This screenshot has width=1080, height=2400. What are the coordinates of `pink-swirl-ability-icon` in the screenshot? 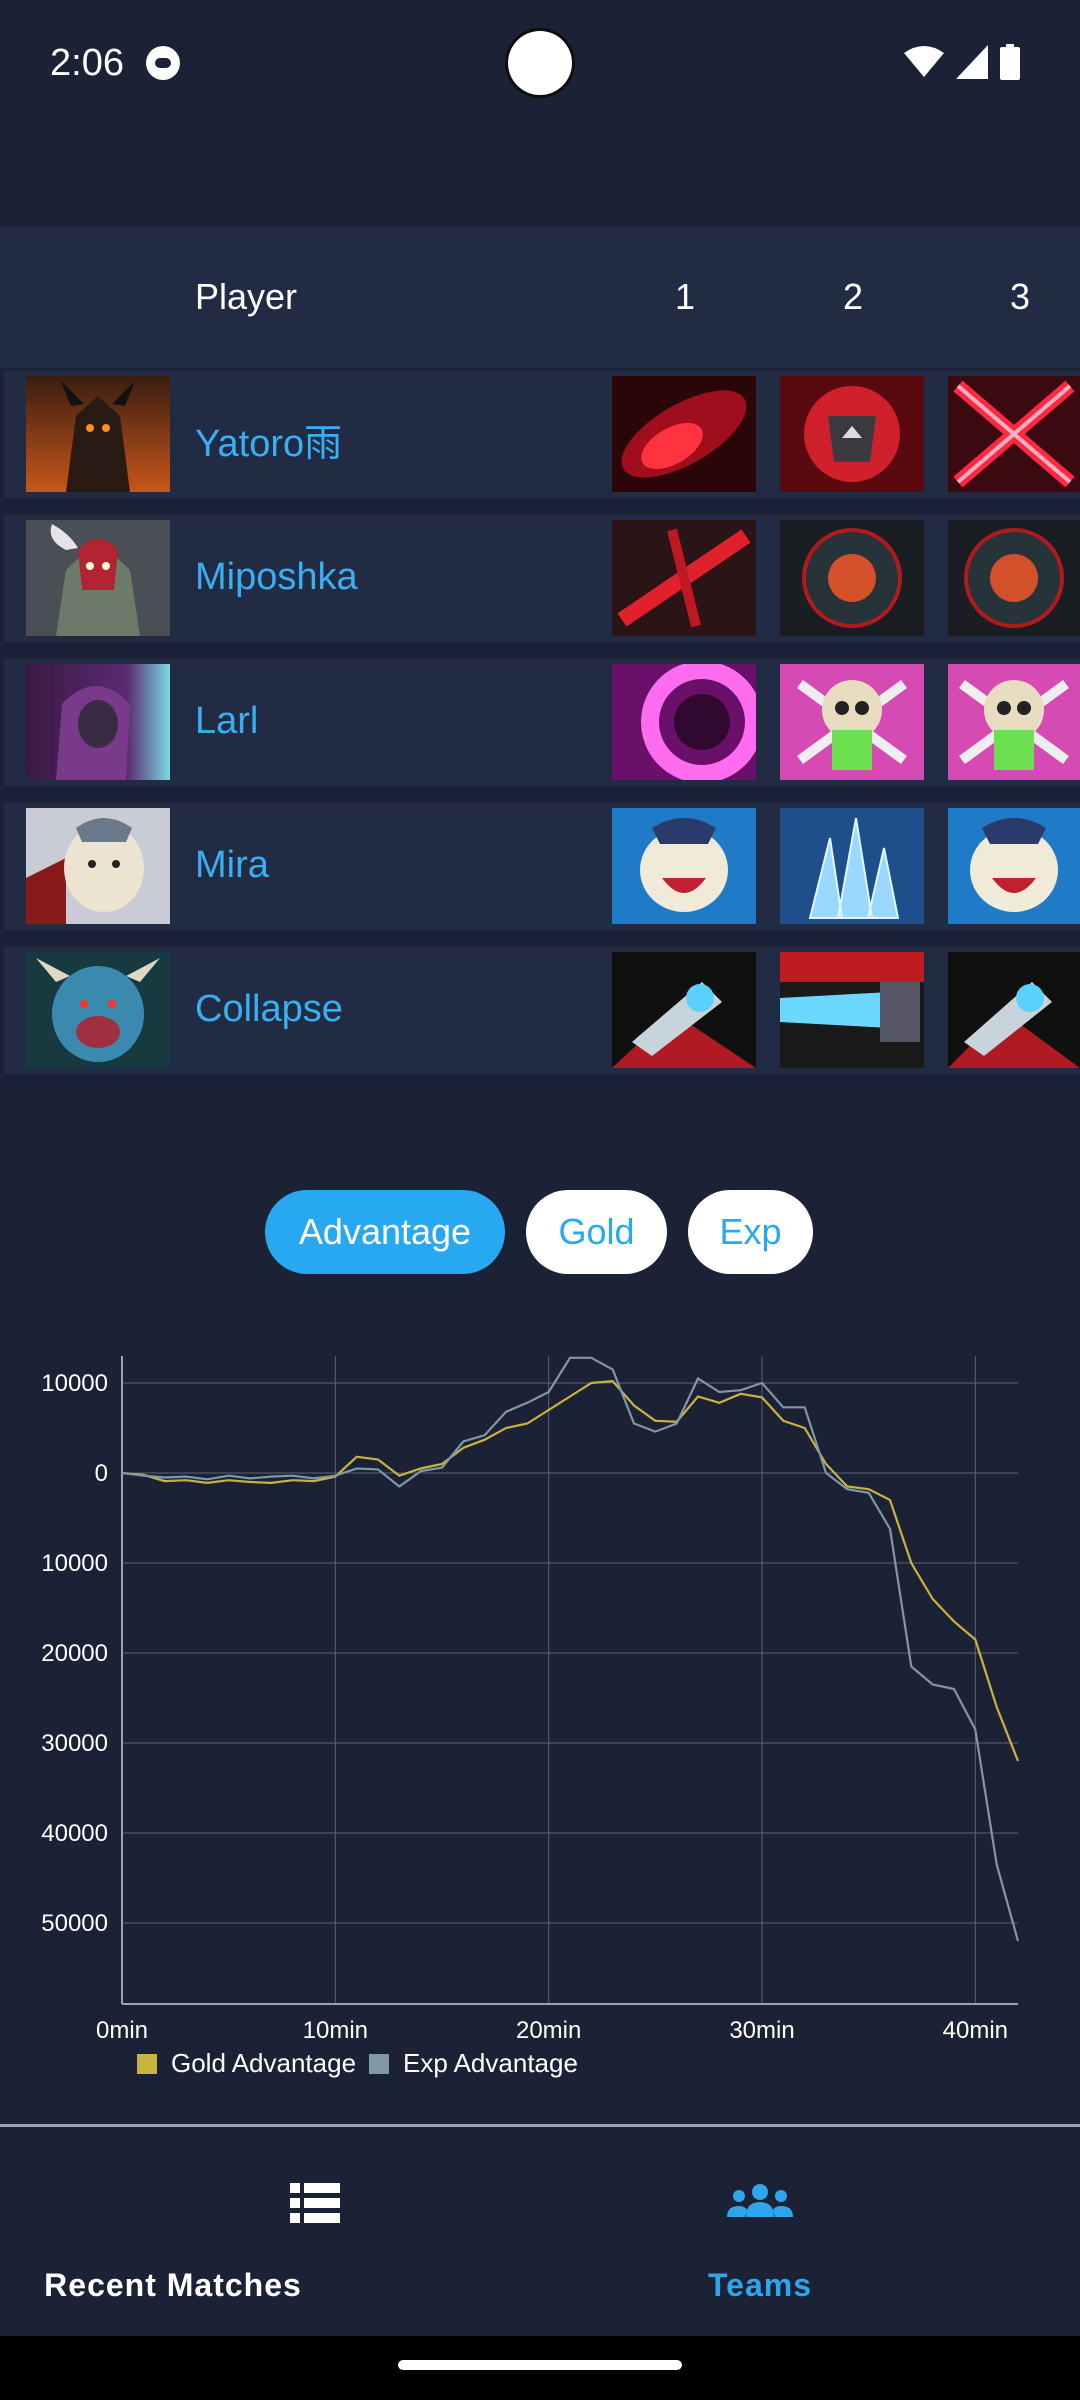 It's located at (684, 722).